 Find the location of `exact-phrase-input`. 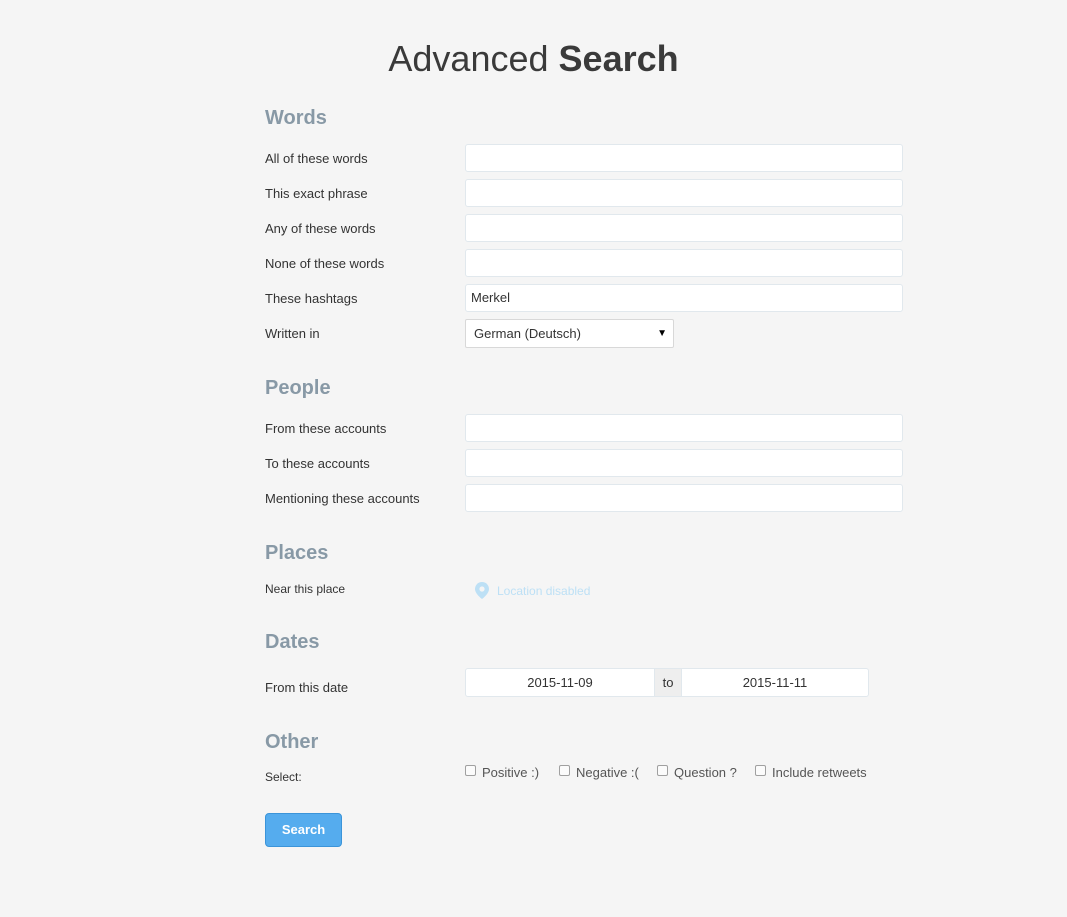

exact-phrase-input is located at coordinates (684, 193).